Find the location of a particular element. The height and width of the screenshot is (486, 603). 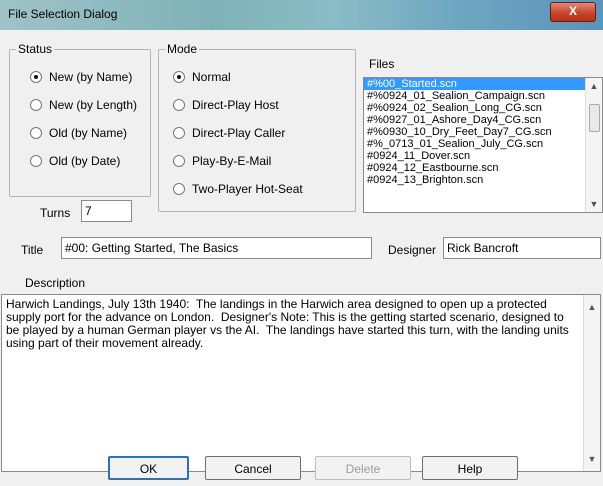

help-button: Help is located at coordinates (470, 468).